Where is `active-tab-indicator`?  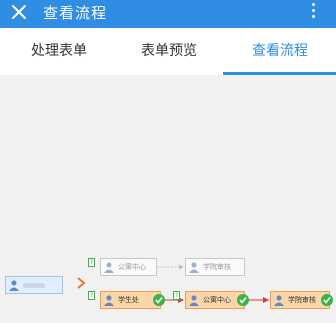
active-tab-indicator is located at coordinates (279, 73).